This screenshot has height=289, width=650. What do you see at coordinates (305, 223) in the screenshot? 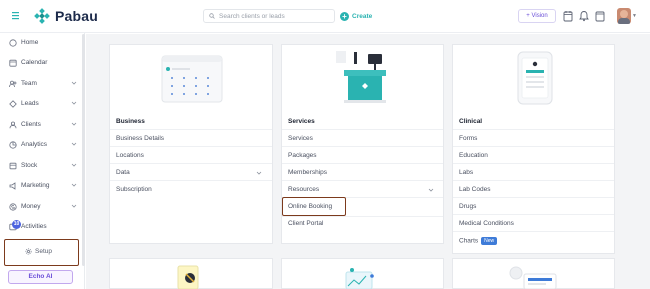
I see `link-client-portal: Client Portal` at bounding box center [305, 223].